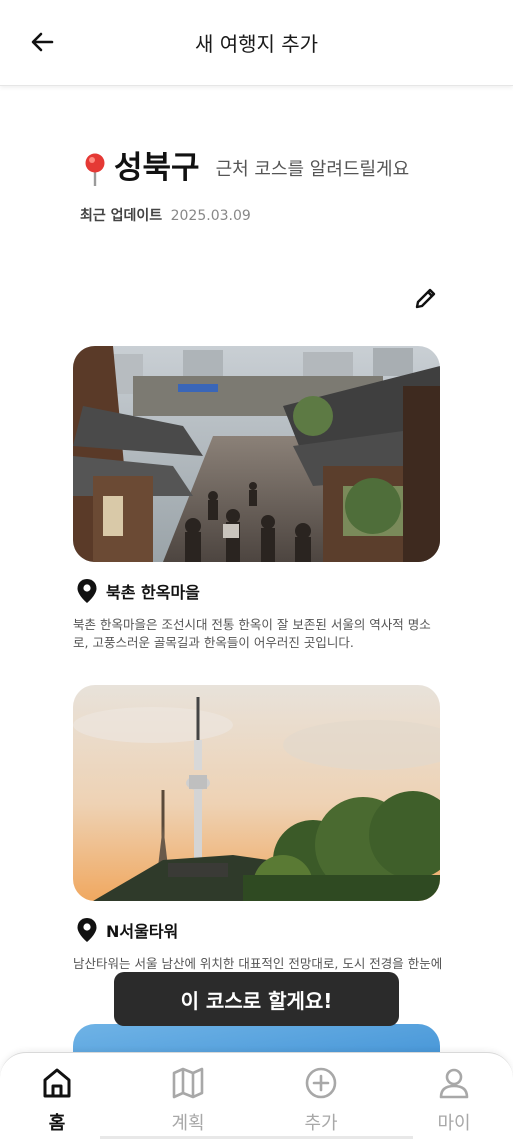 This screenshot has height=1139, width=513. Describe the element at coordinates (454, 1123) in the screenshot. I see `tab-label: 마이` at that location.